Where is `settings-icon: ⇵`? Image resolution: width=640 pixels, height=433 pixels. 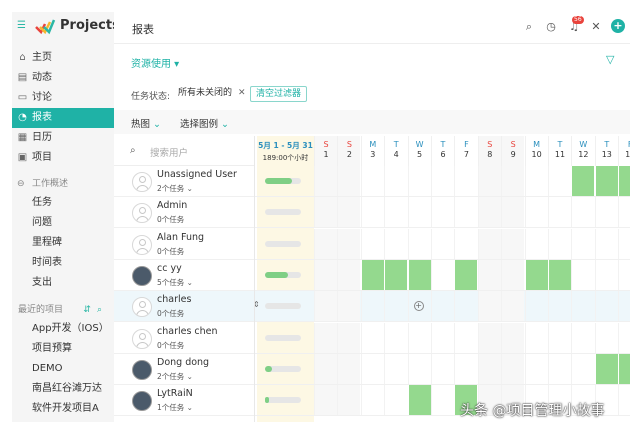 settings-icon: ⇵ is located at coordinates (90, 310).